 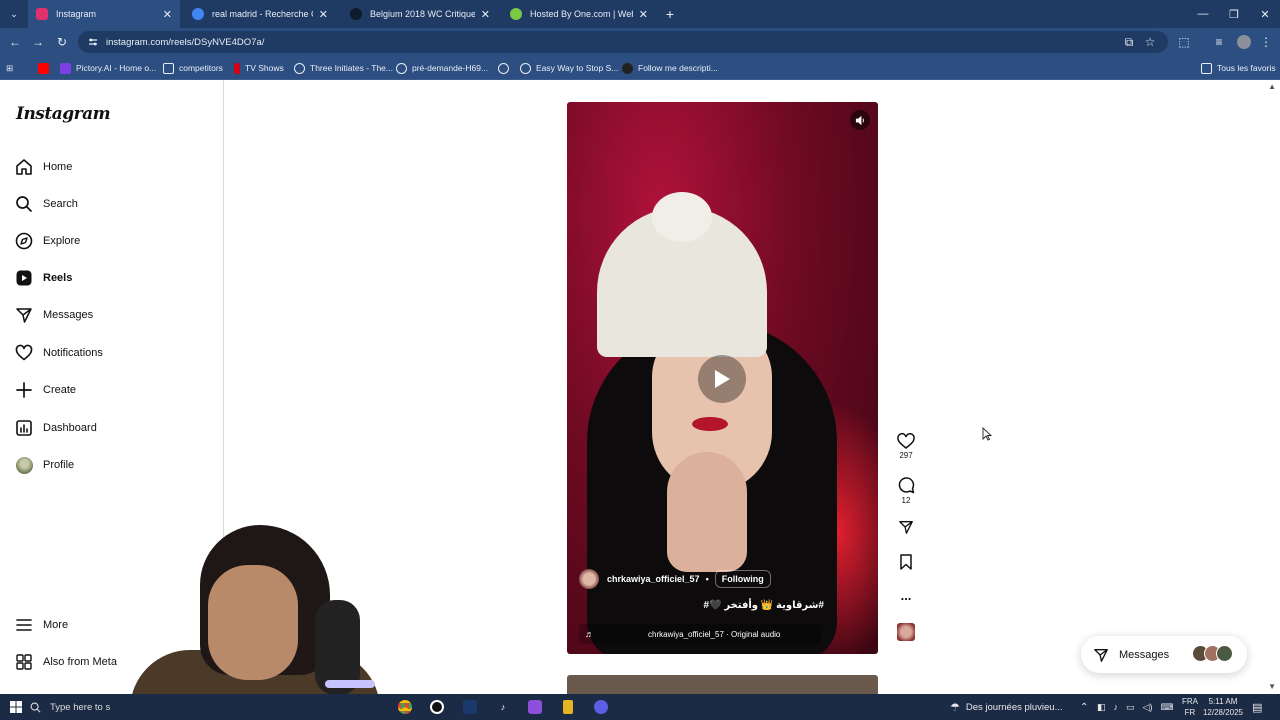 I want to click on network-icon: ▭, so click(x=1130, y=707).